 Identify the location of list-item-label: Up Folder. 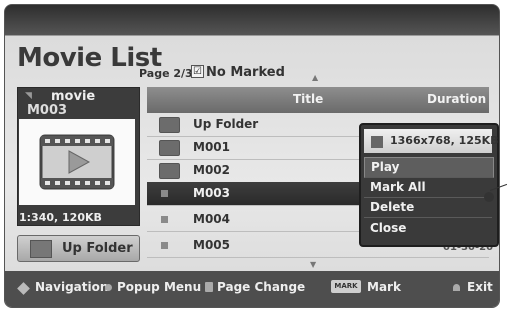
(226, 124).